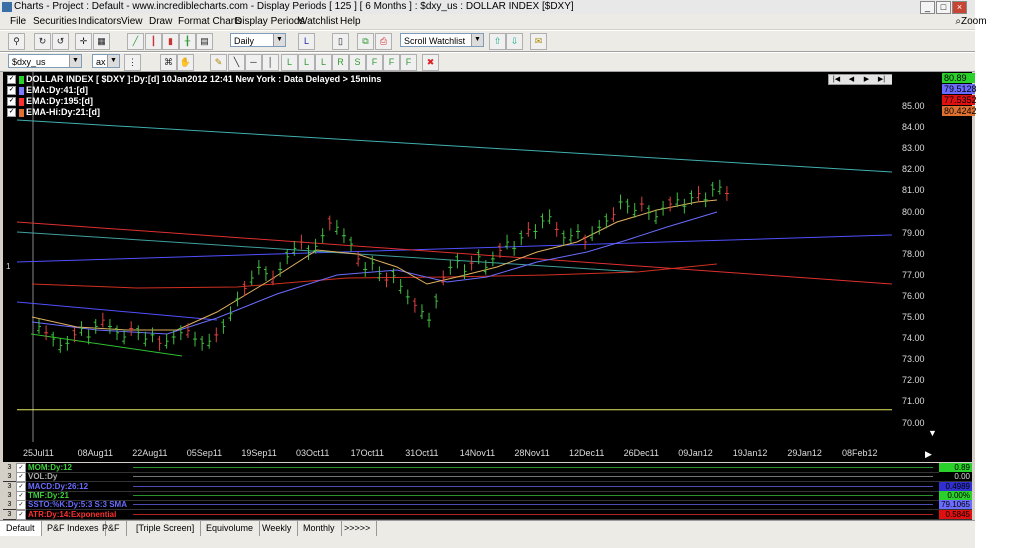 This screenshot has height=548, width=1023. Describe the element at coordinates (960, 111) in the screenshot. I see `price-value-text: 80.4242` at that location.